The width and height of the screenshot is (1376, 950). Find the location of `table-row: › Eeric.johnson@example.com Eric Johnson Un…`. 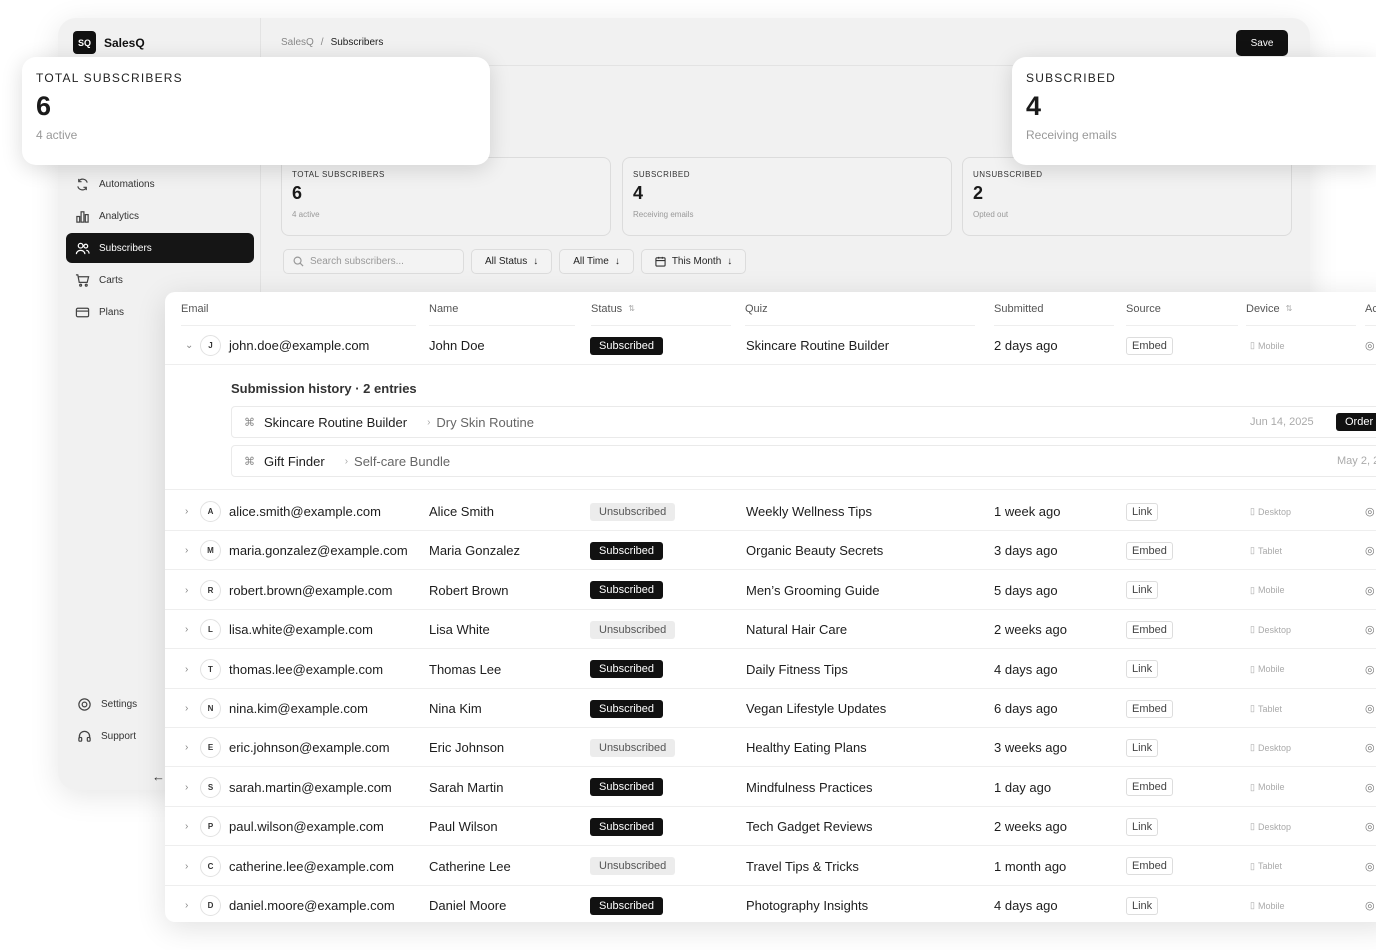

table-row: › Eeric.johnson@example.com Eric Johnson Un… is located at coordinates (770, 748).